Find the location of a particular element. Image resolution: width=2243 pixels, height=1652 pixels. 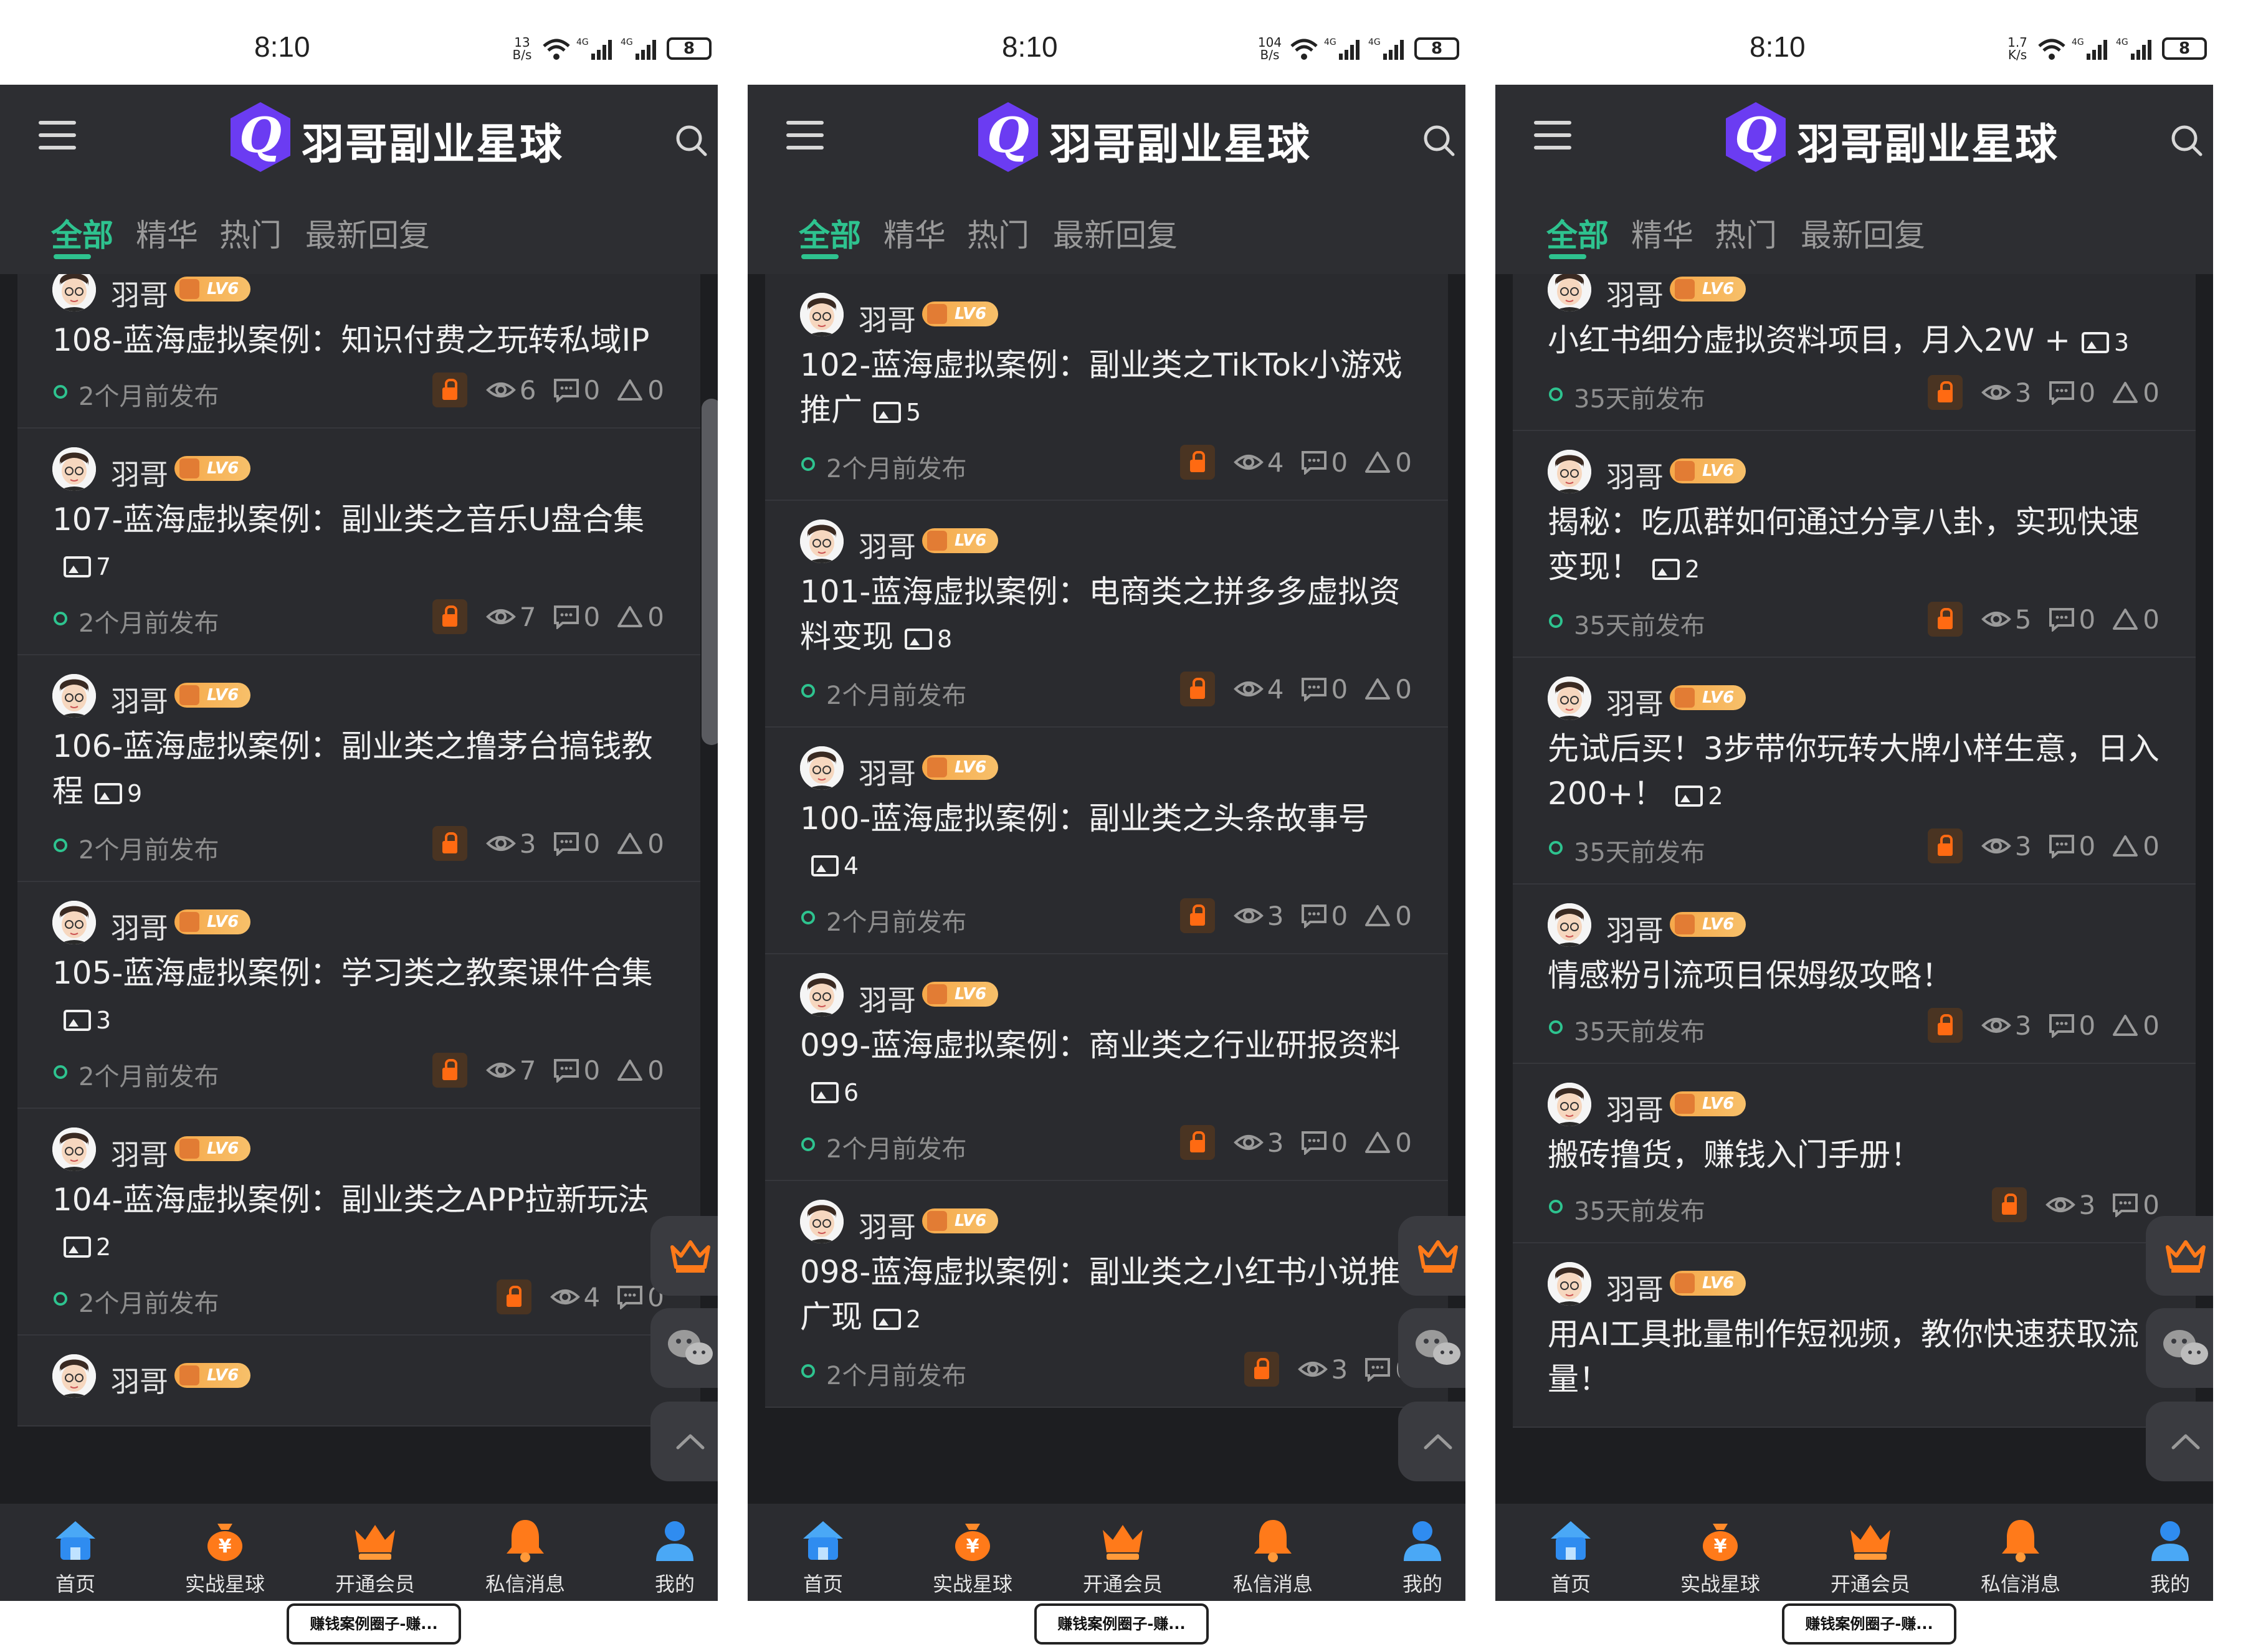

post-card: 羽哥 LV6 104-蓝海虚拟案例：副业类之APP拉新玩法2 2个月前发布 4 0 is located at coordinates (358, 1222).